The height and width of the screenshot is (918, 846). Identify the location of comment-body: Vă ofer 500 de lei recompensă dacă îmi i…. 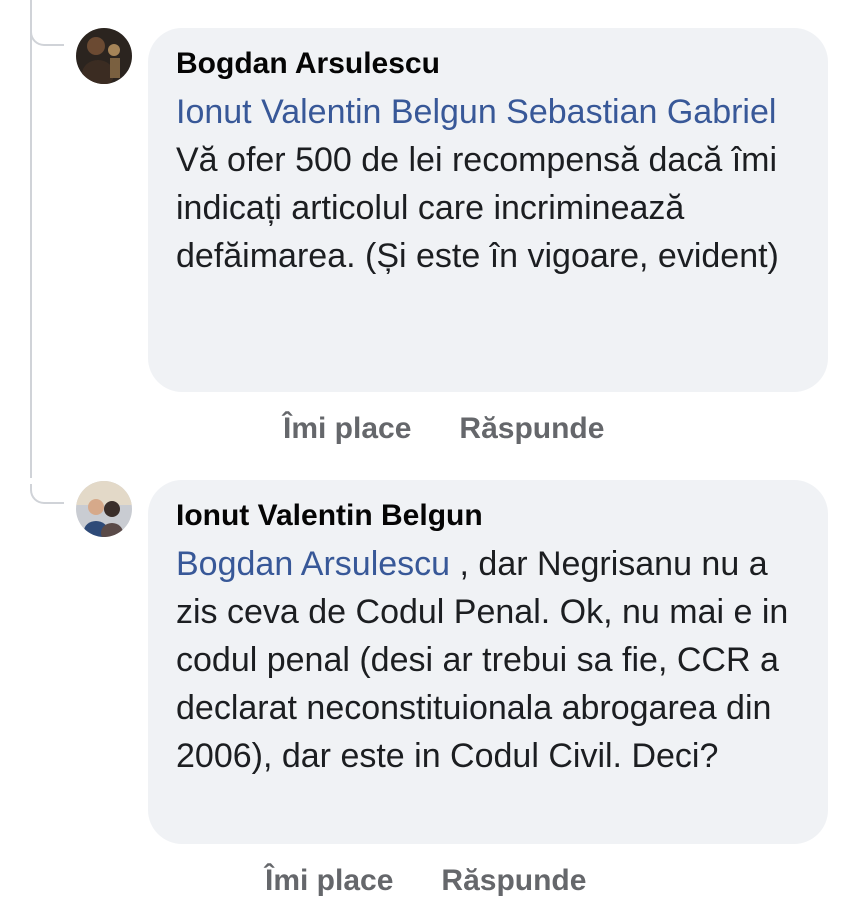
(477, 208).